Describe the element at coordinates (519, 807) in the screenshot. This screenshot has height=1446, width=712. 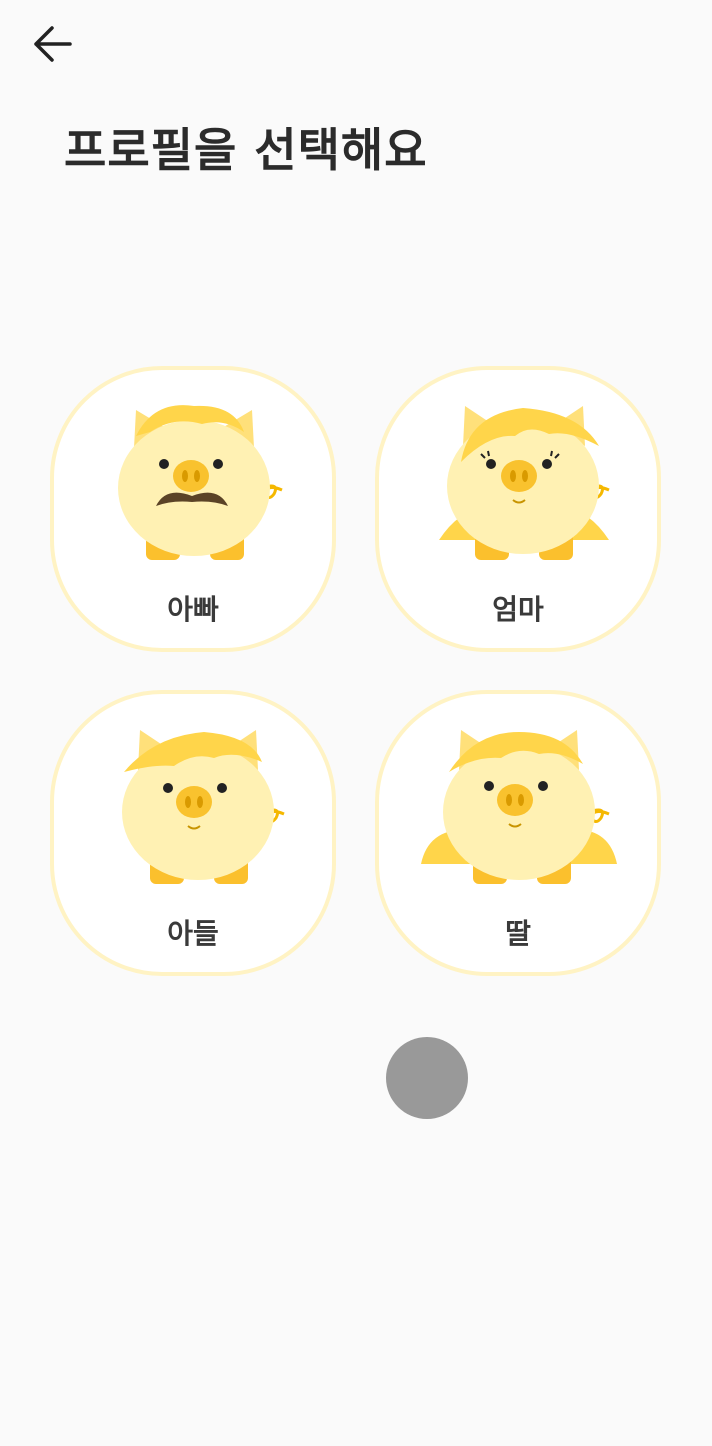
I see `pig-daughter-icon` at that location.